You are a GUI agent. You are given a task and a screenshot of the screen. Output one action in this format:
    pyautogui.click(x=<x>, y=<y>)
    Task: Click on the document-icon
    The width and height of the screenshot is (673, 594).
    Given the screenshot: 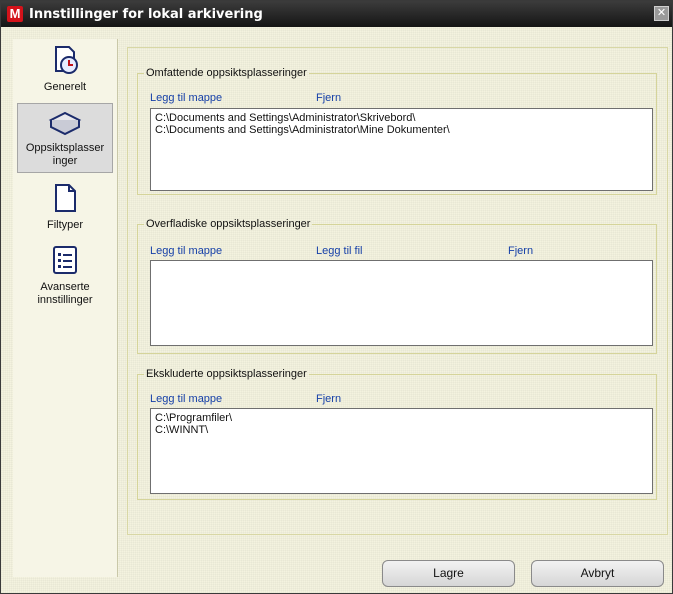 What is the action you would take?
    pyautogui.click(x=65, y=200)
    